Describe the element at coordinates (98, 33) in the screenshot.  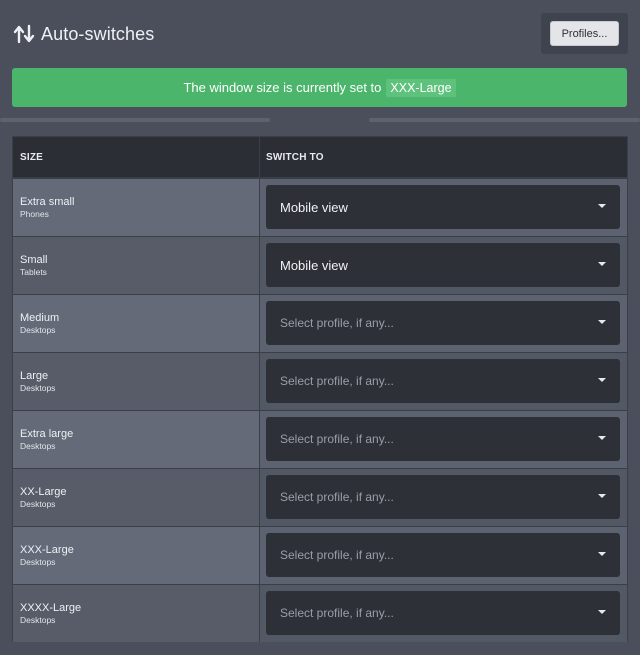
I see `title-text: Auto-switches` at that location.